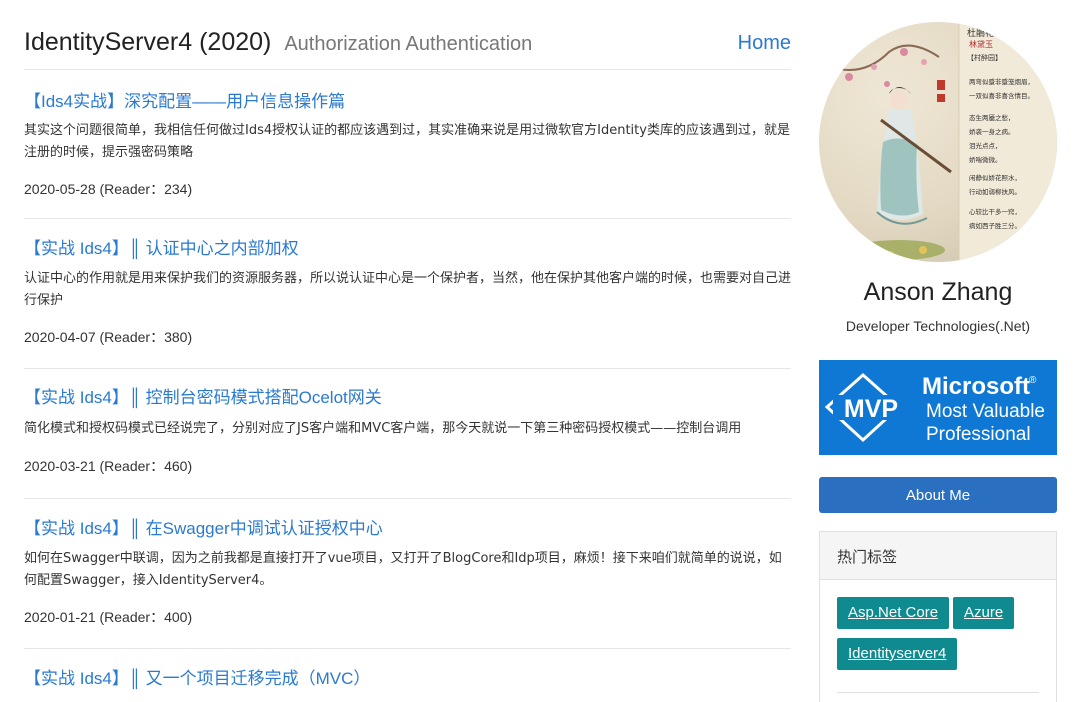  I want to click on mvp-line-3: Professional, so click(978, 434).